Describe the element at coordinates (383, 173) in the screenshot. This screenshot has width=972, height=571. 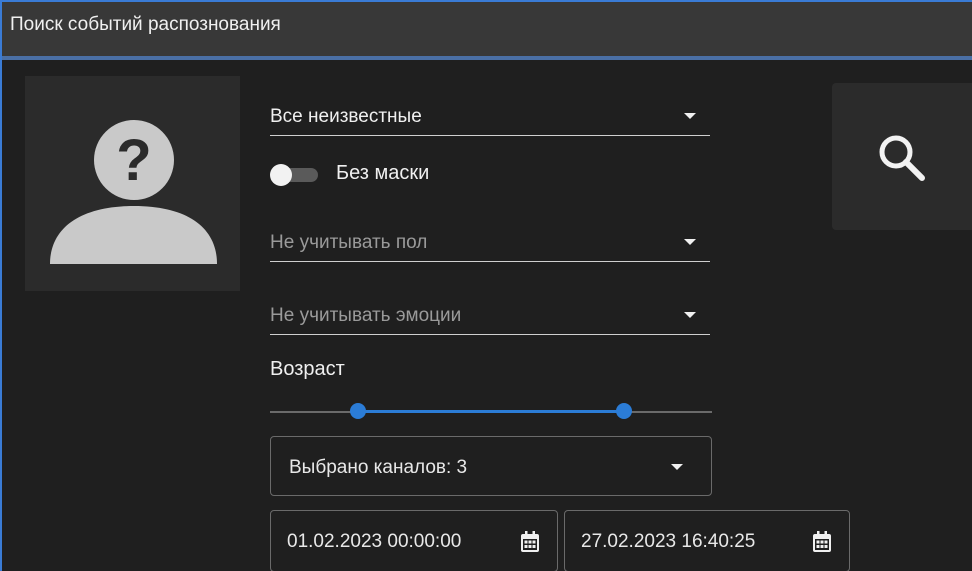
I see `mask-toggle-label: Без маски` at that location.